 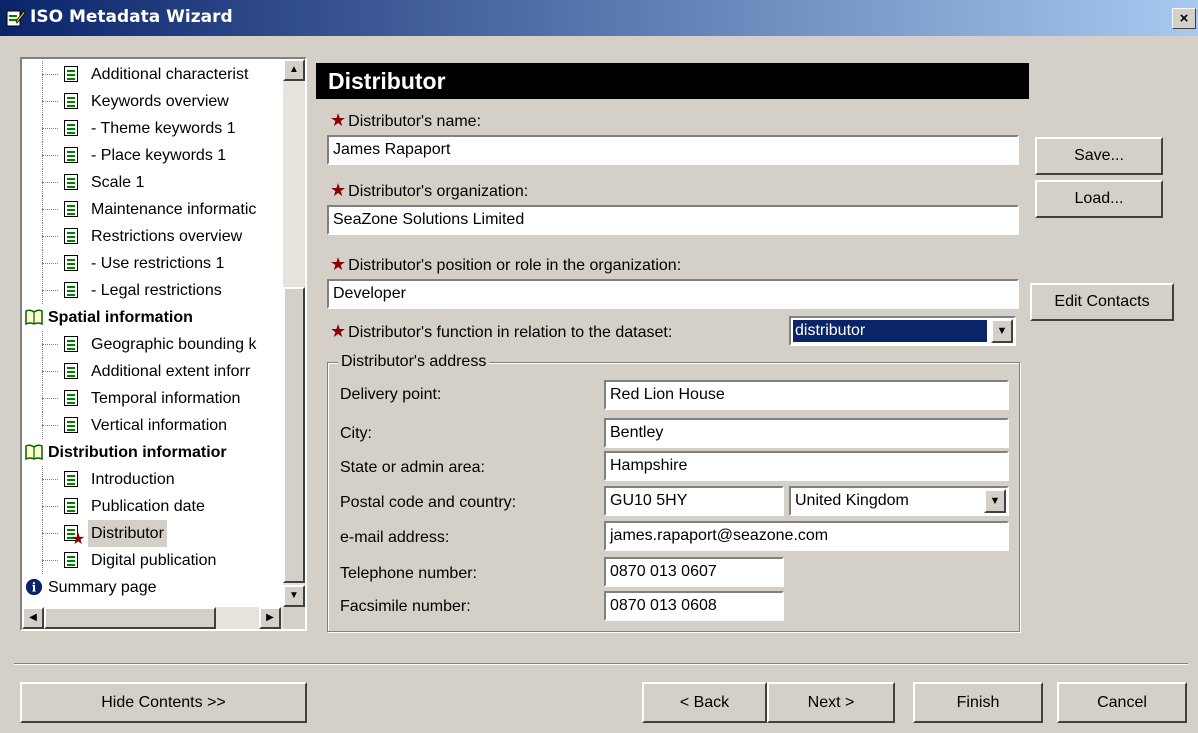 What do you see at coordinates (270, 618) in the screenshot?
I see `scroll-right-arrow-icon: ▶` at bounding box center [270, 618].